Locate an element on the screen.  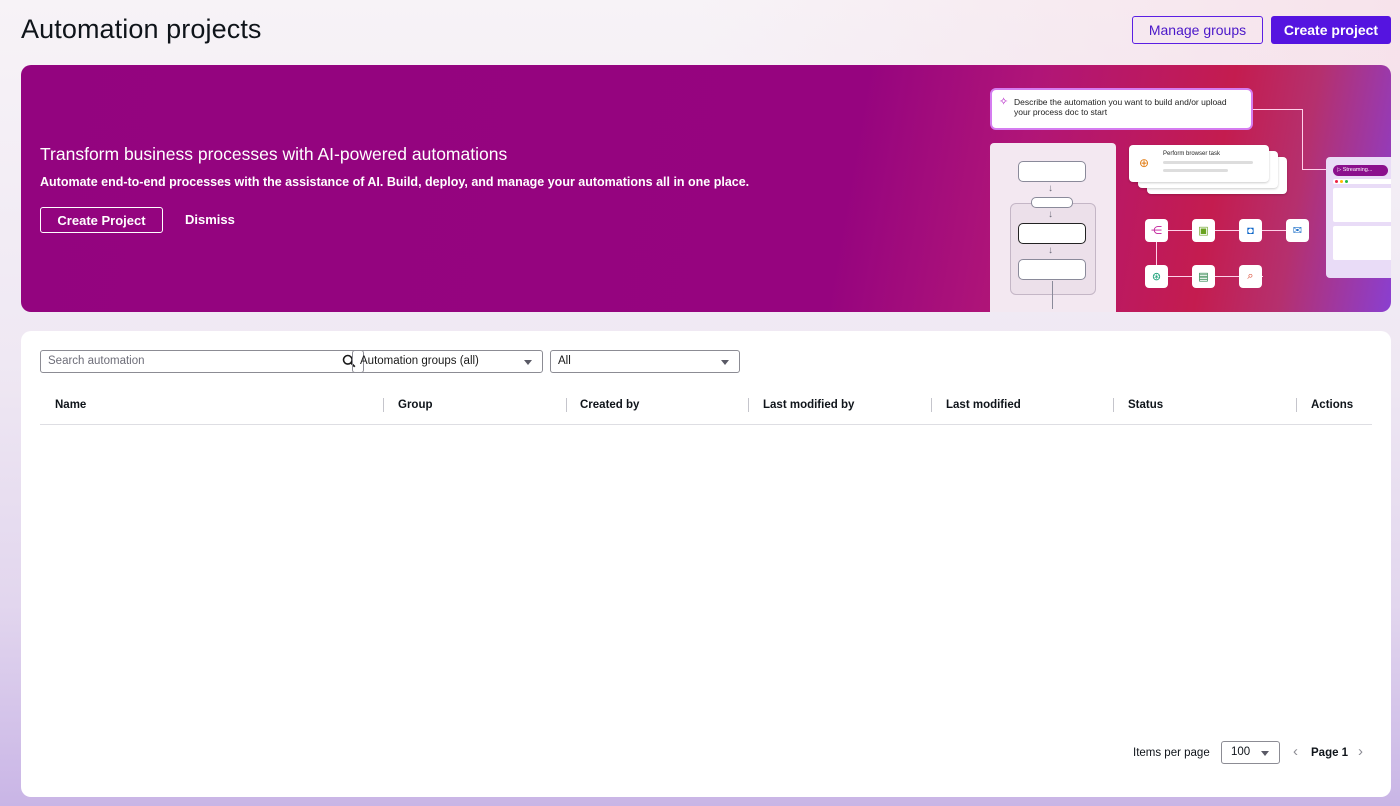
search-input: Search automation is located at coordinates (202, 361).